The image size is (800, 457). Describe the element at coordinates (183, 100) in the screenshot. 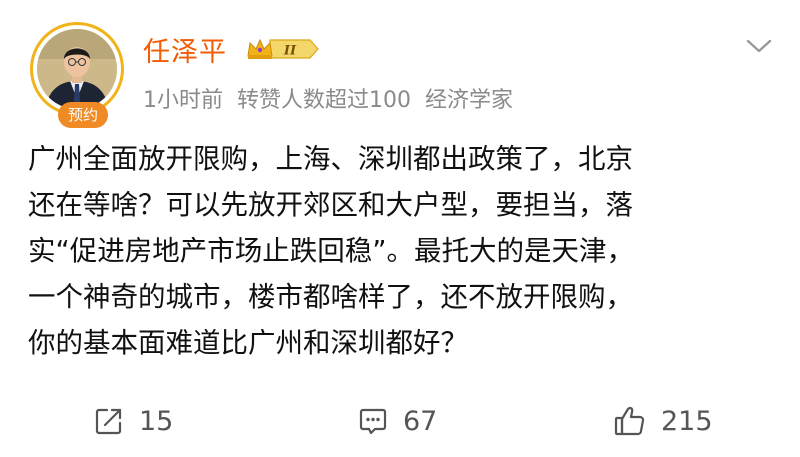

I see `post-time: 1小时前` at that location.